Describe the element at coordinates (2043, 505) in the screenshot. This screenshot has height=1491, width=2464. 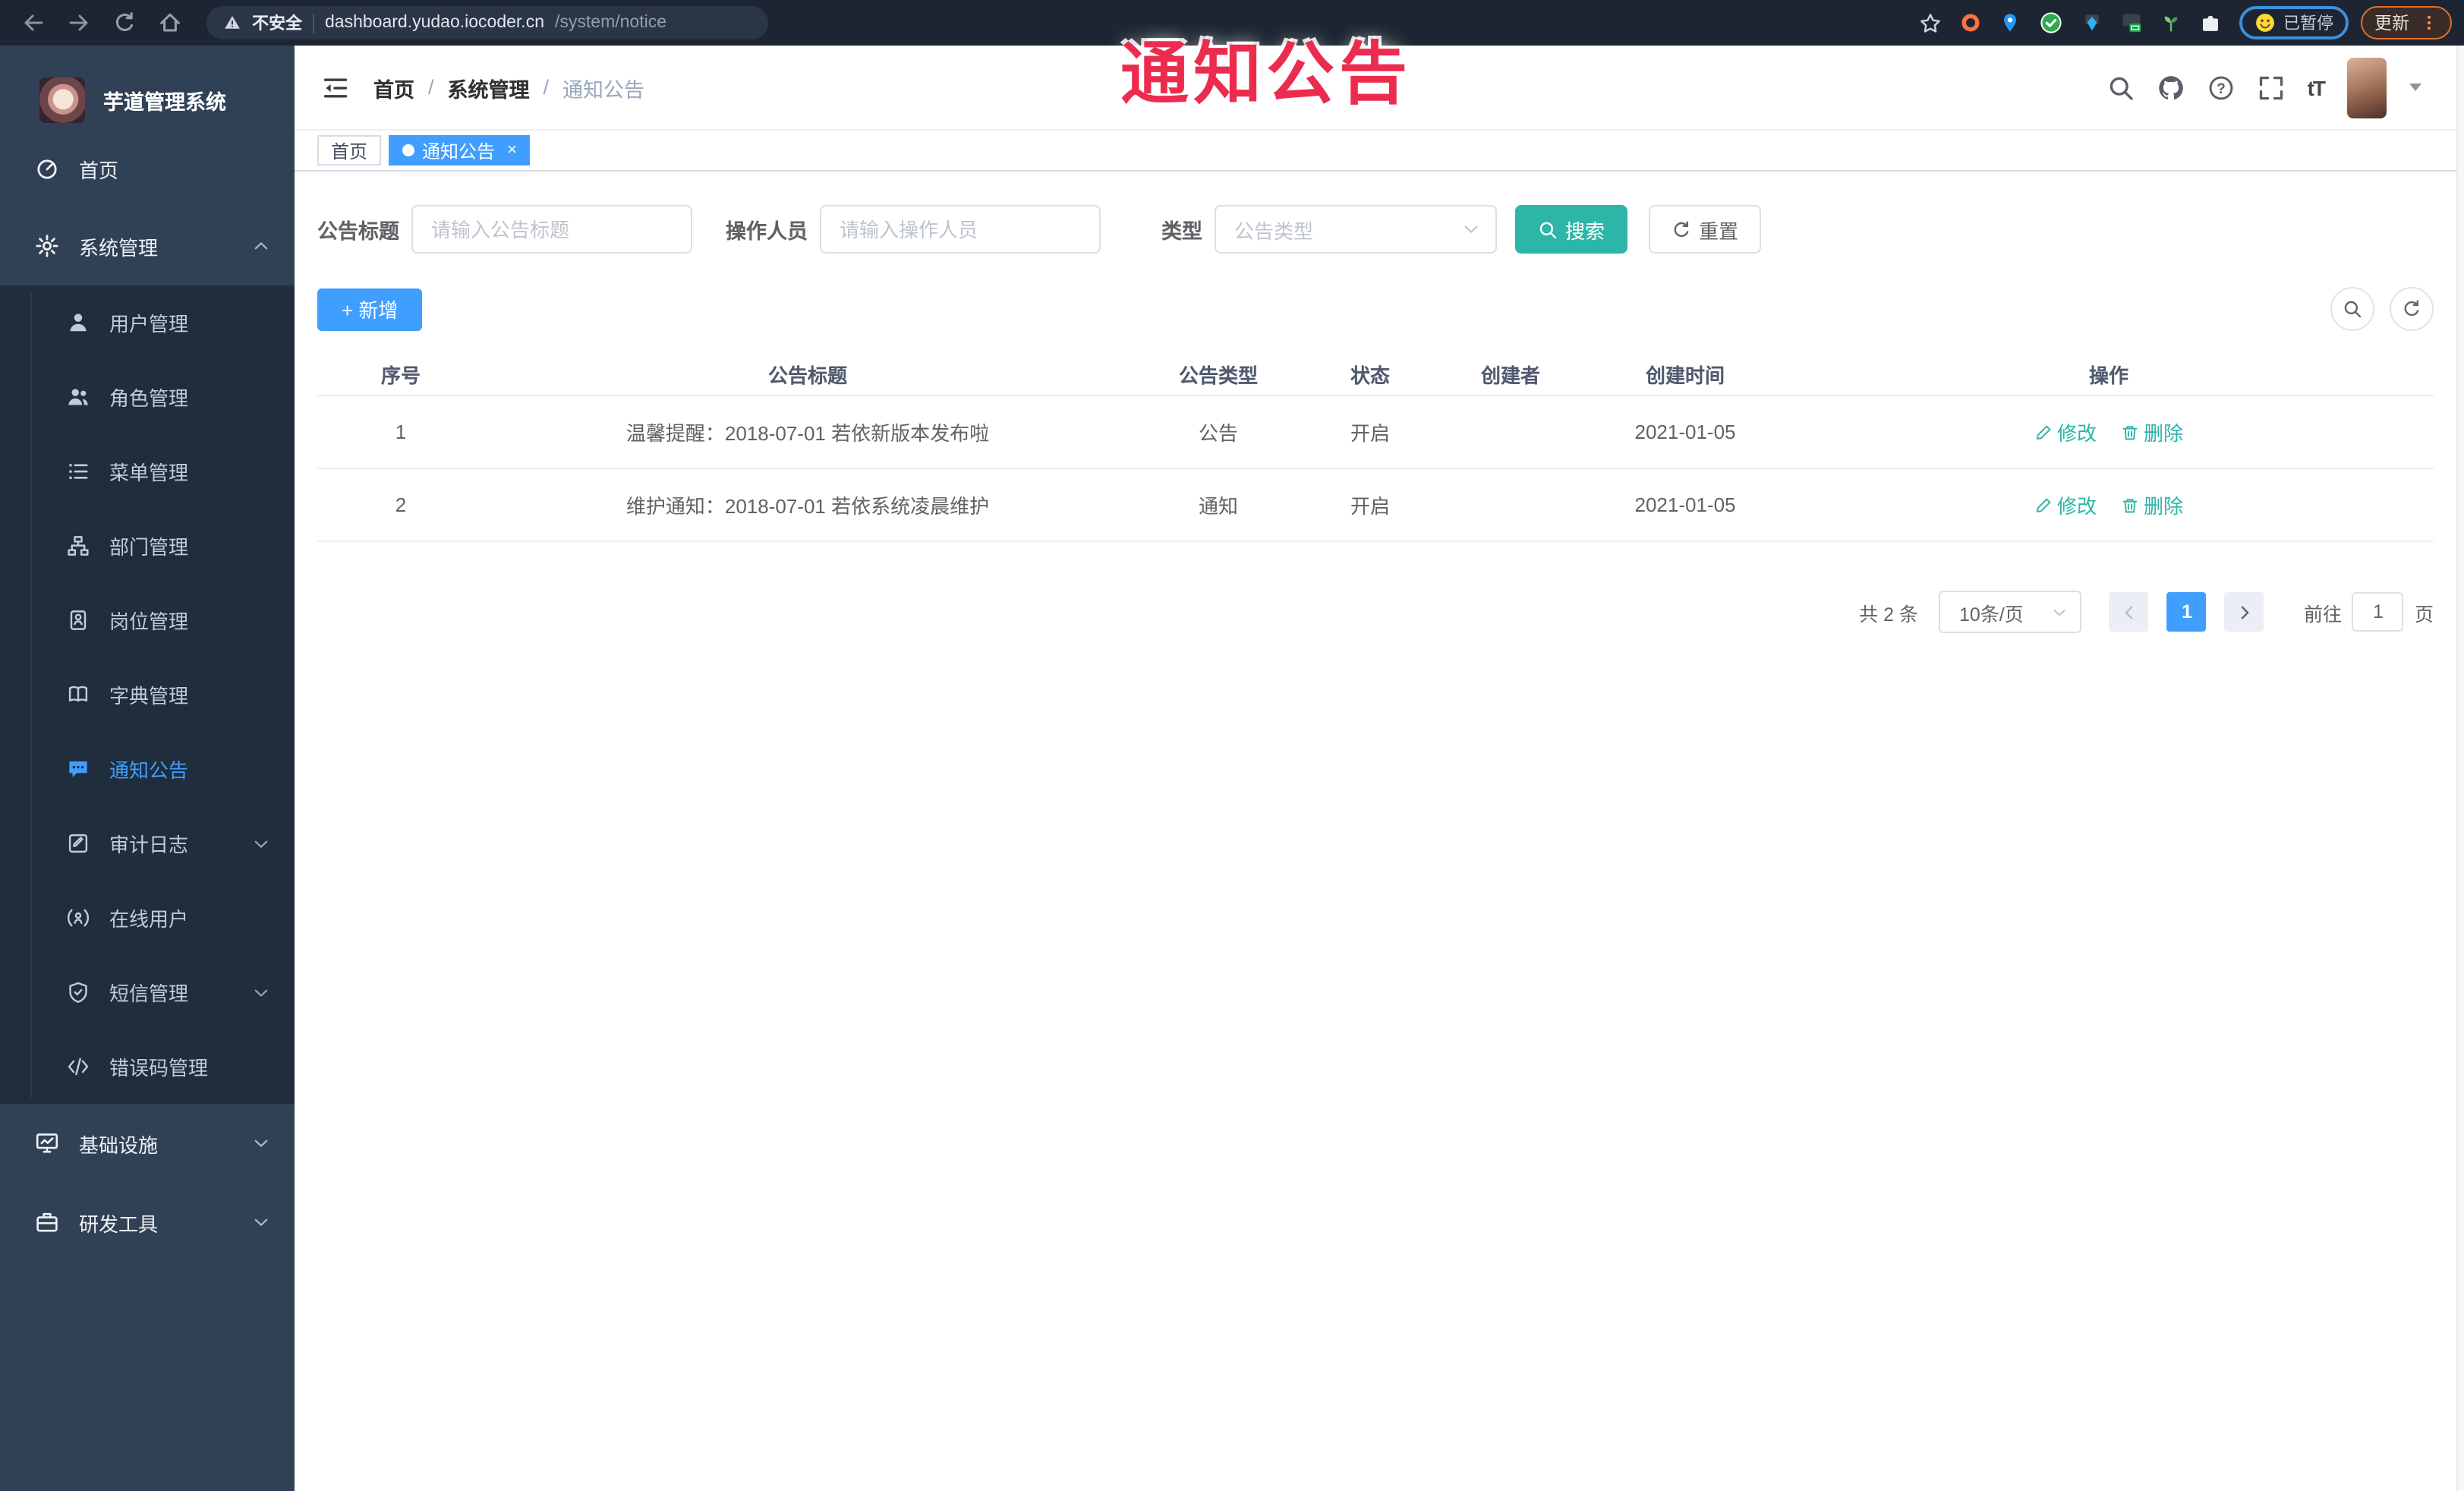
I see `edit-pencil-icon` at that location.